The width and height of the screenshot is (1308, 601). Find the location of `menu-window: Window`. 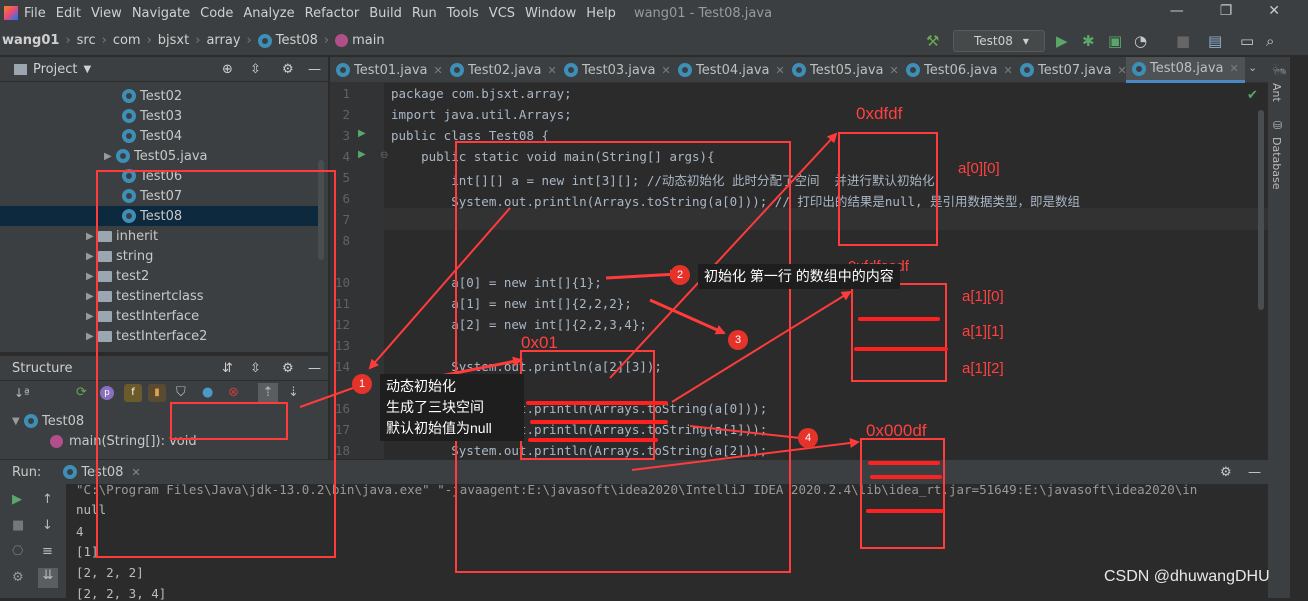

menu-window: Window is located at coordinates (550, 13).